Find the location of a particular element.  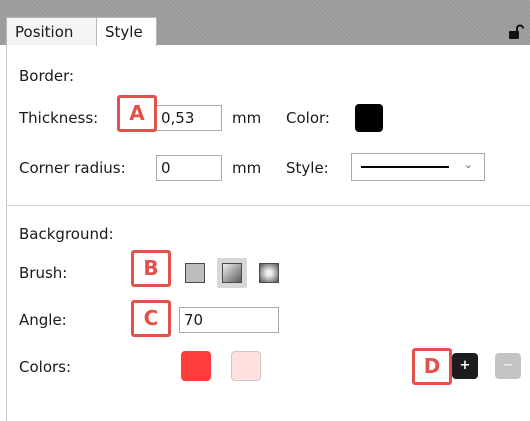

callout-c: C is located at coordinates (151, 318).